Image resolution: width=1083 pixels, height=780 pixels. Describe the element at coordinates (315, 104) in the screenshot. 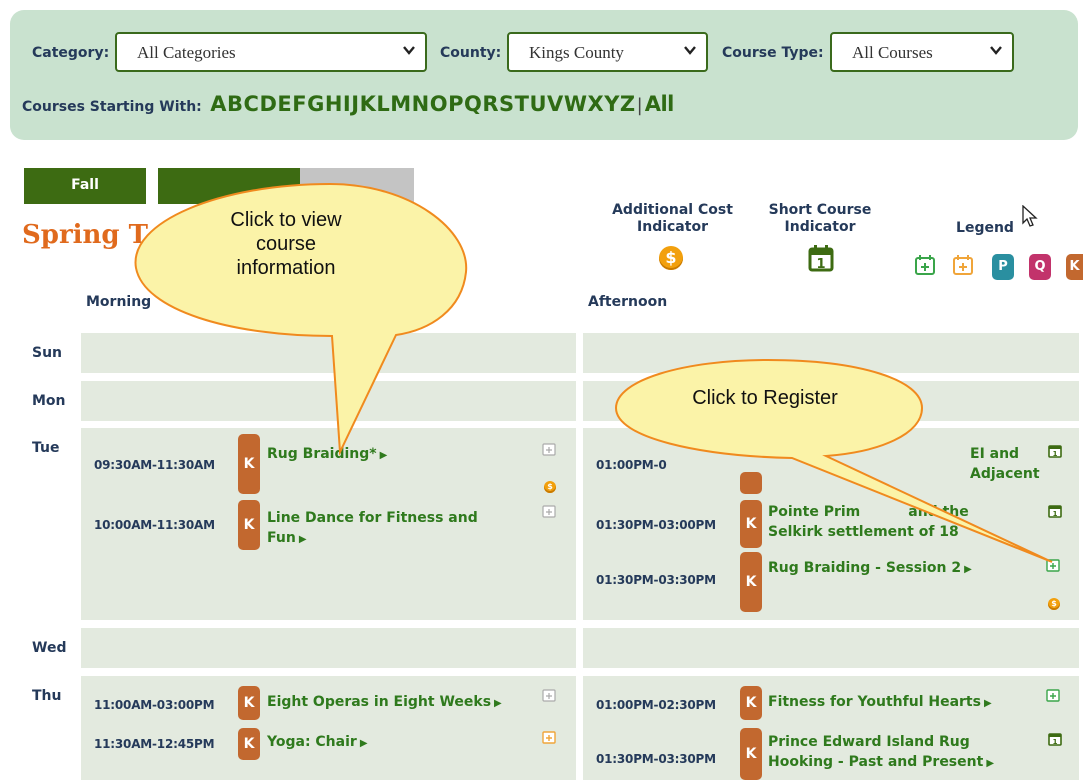

I see `letter-link-g: G` at that location.